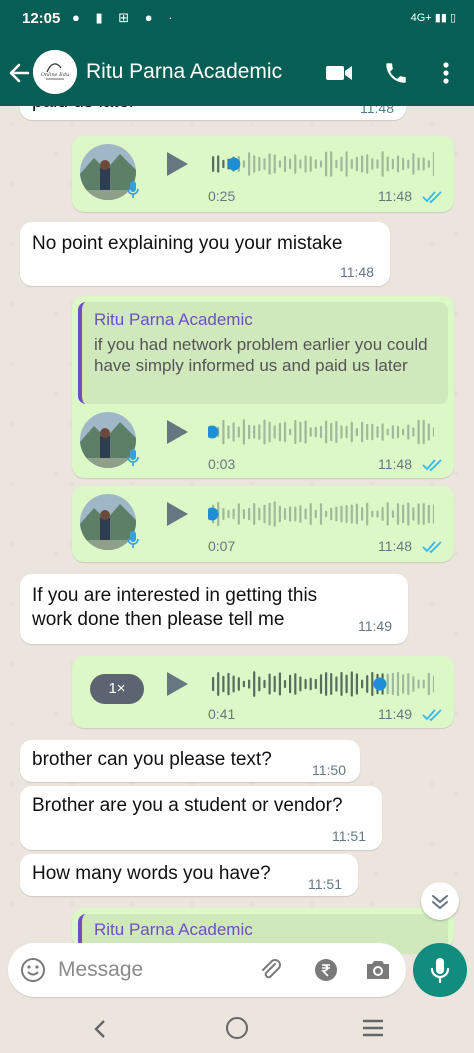 The image size is (474, 1053). I want to click on message-text: brother can you please text?, so click(152, 759).